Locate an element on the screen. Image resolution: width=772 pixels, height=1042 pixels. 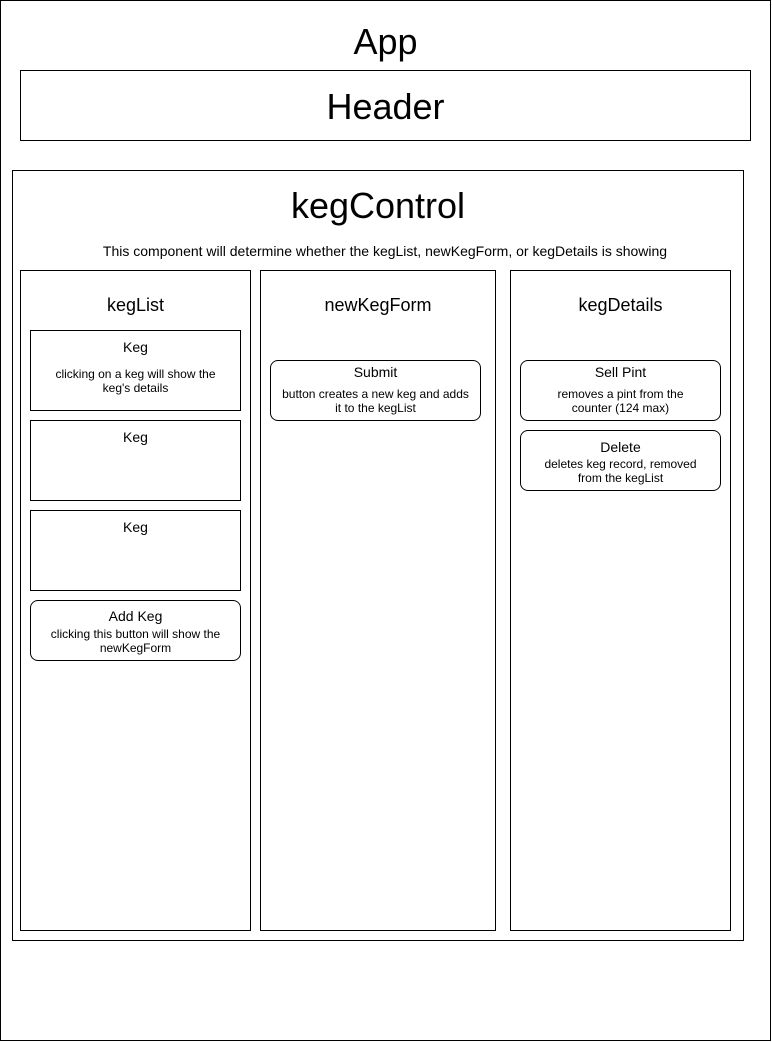
add-keg-button-note: newKegForm is located at coordinates (135, 648).